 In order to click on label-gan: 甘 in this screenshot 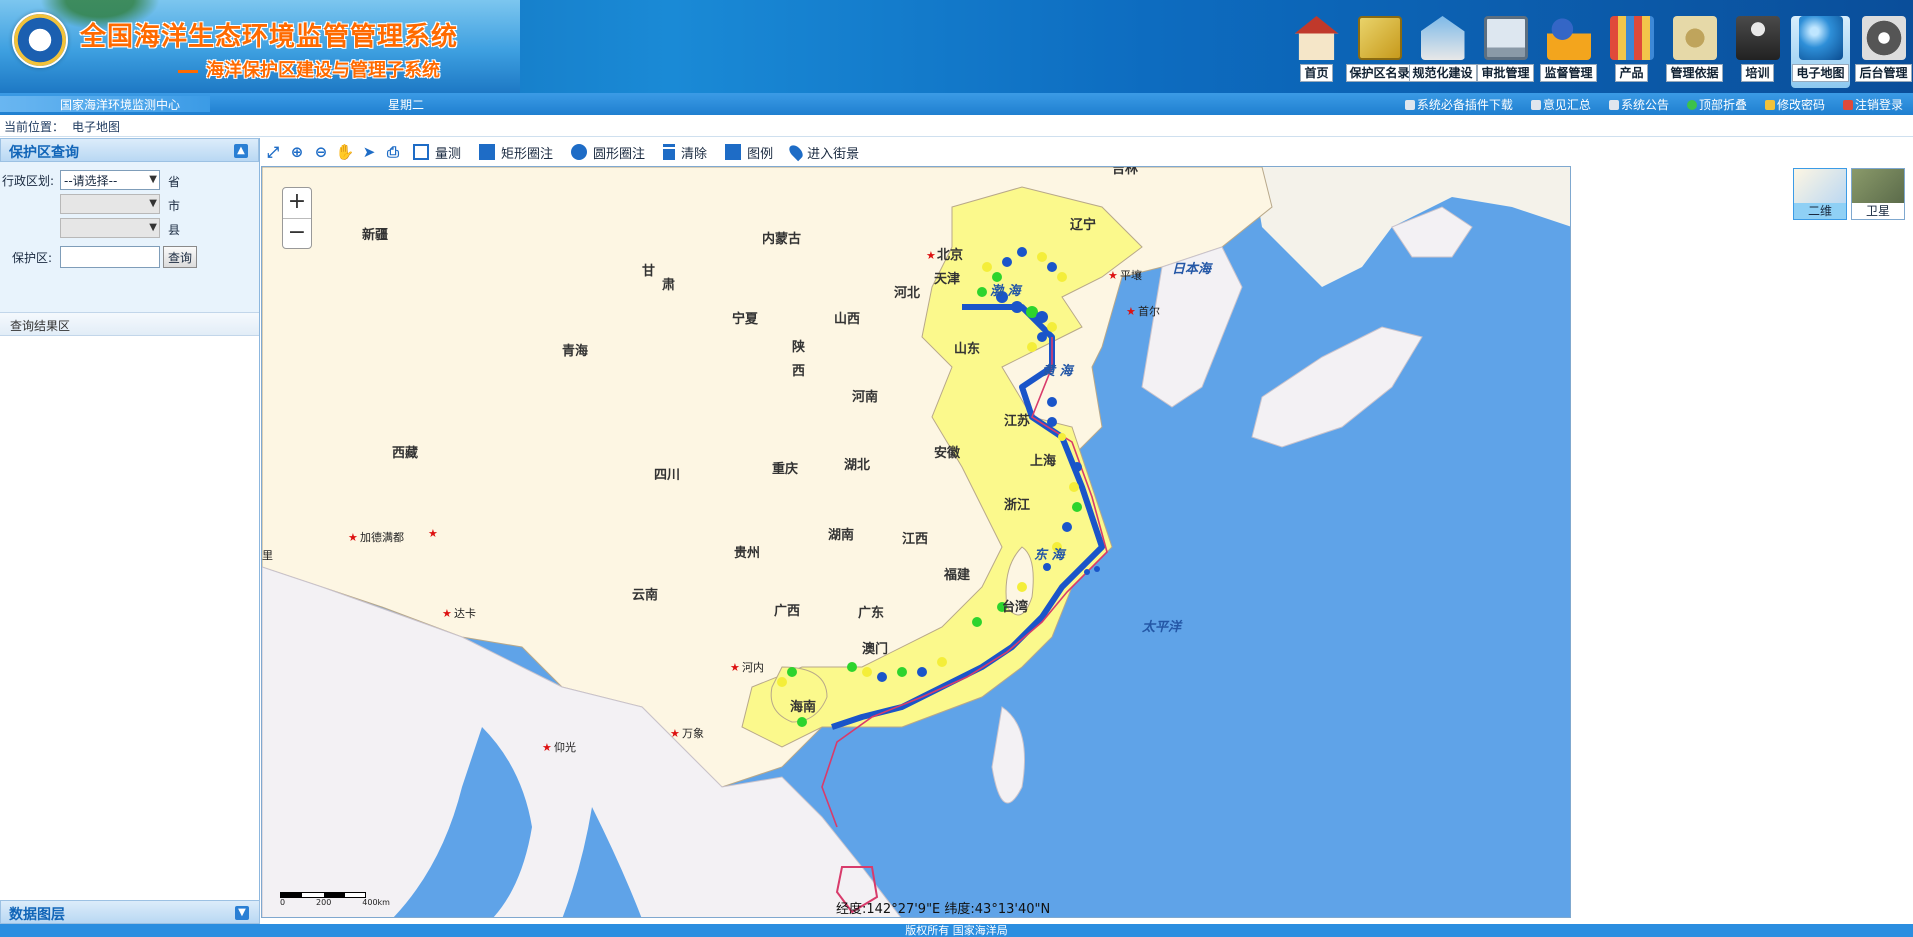, I will do `click(648, 271)`.